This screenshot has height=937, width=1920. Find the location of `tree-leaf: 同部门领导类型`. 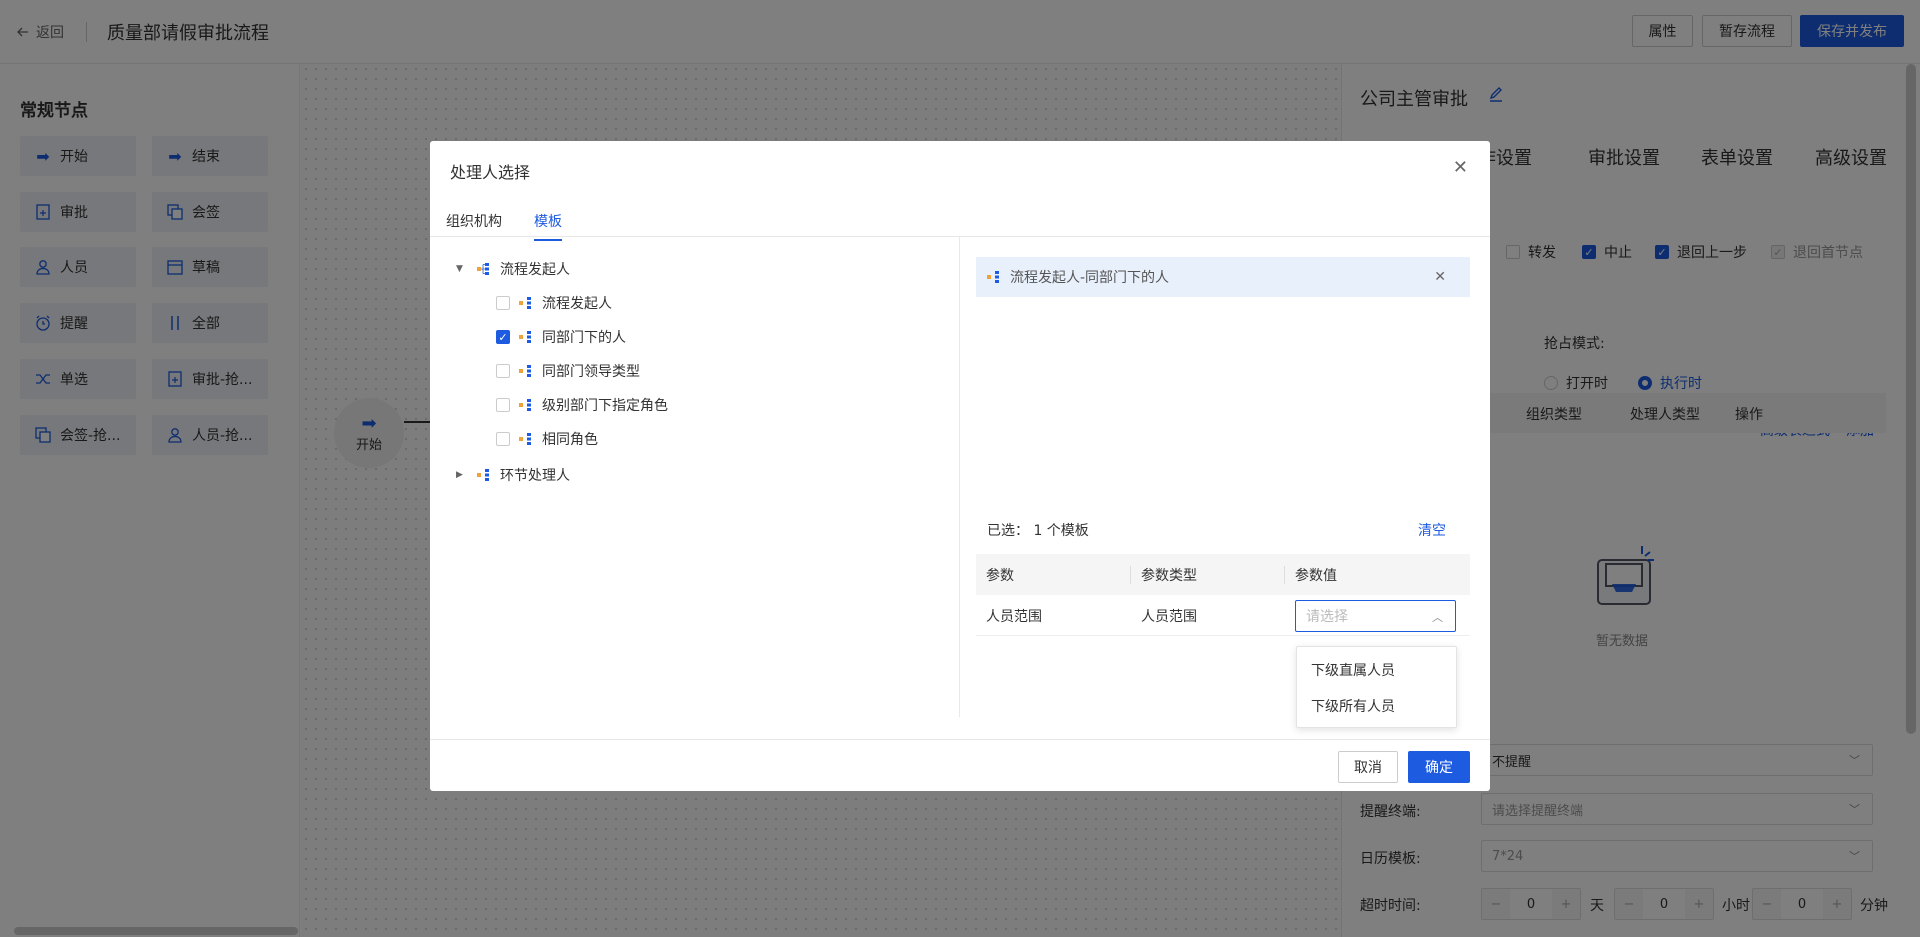

tree-leaf: 同部门领导类型 is located at coordinates (568, 371).